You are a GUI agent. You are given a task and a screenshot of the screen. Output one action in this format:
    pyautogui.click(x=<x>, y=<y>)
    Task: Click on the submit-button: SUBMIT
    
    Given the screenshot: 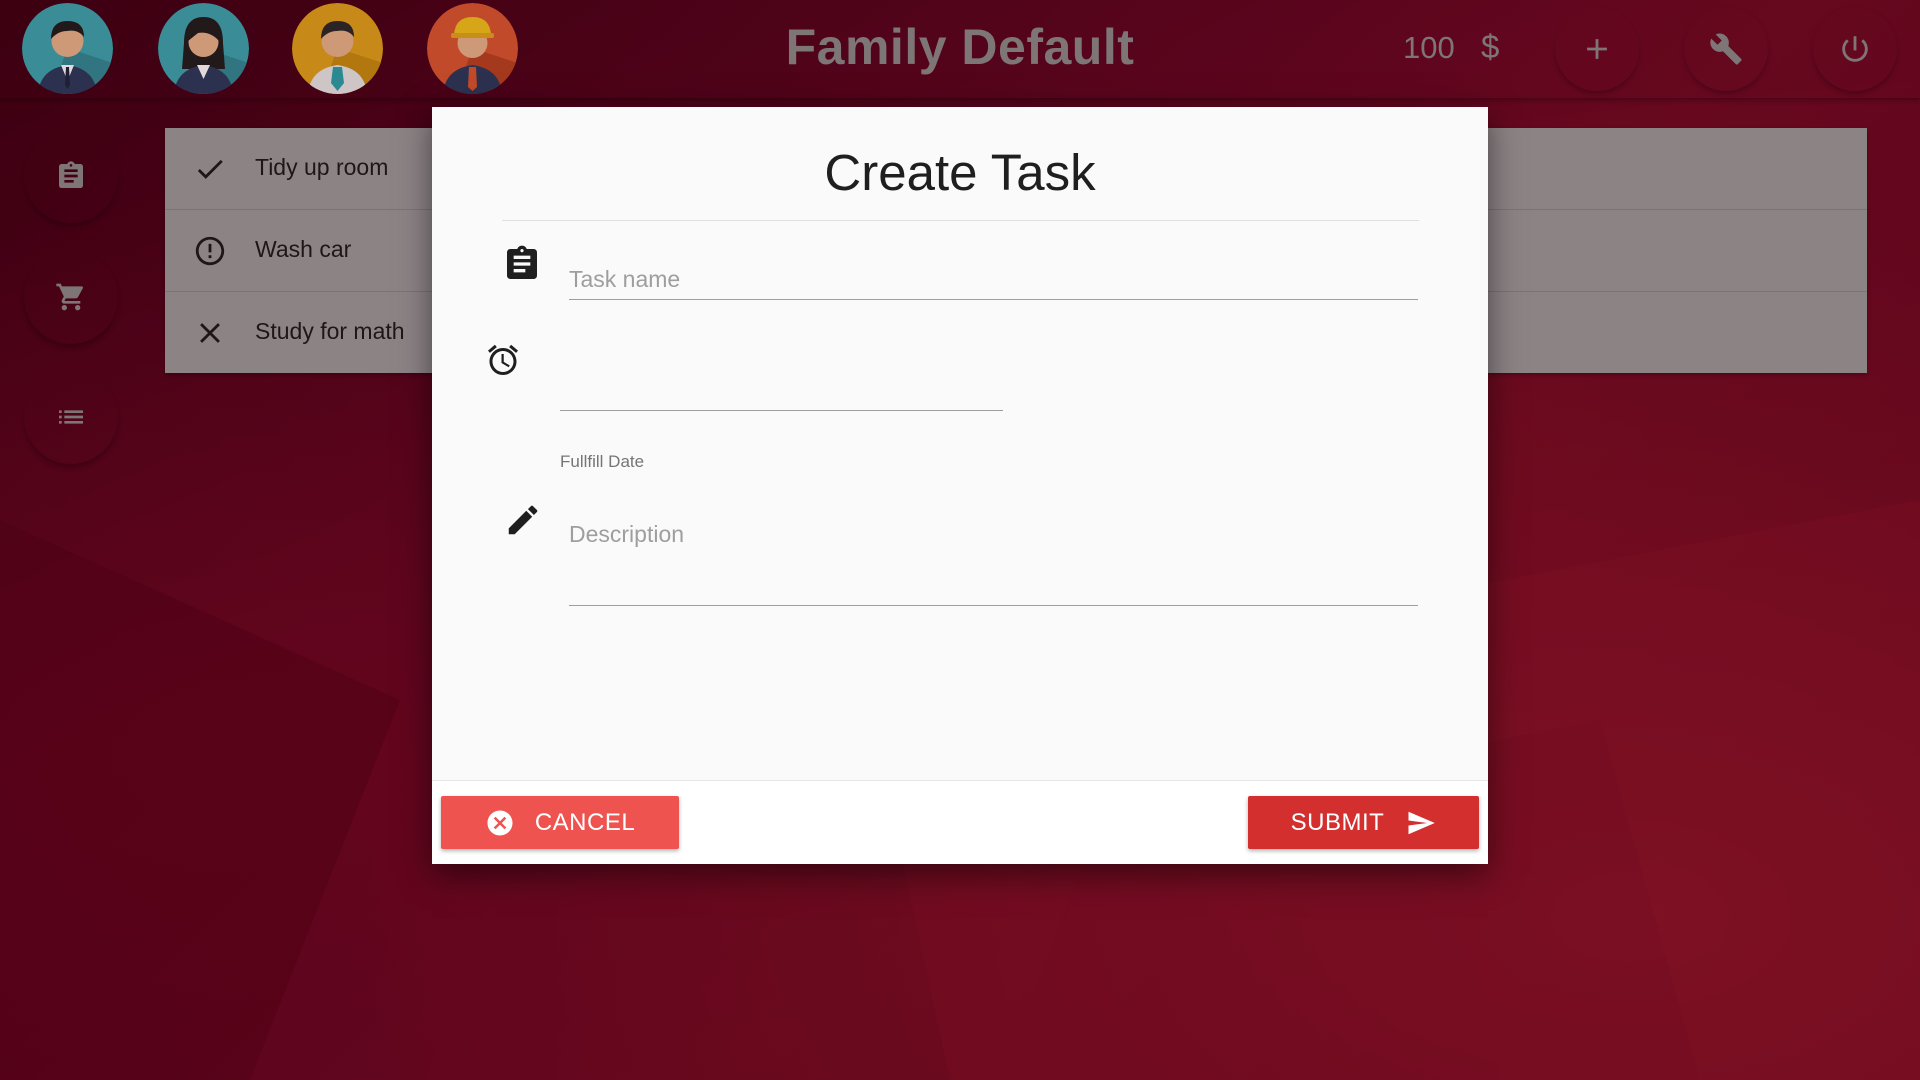 What is the action you would take?
    pyautogui.click(x=1363, y=822)
    